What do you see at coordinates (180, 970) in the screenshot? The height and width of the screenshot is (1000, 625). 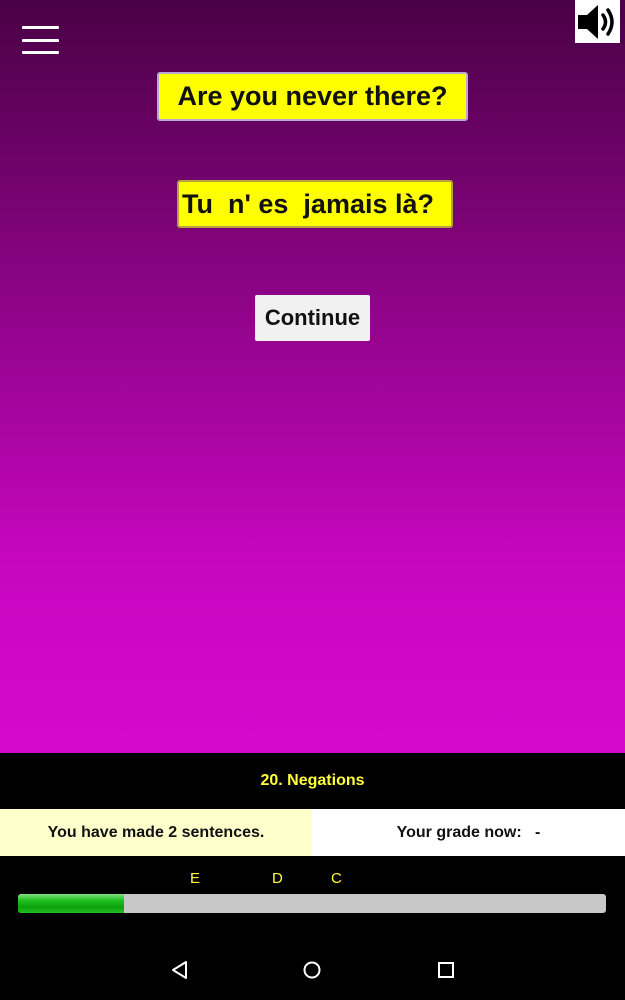 I see `back-icon` at bounding box center [180, 970].